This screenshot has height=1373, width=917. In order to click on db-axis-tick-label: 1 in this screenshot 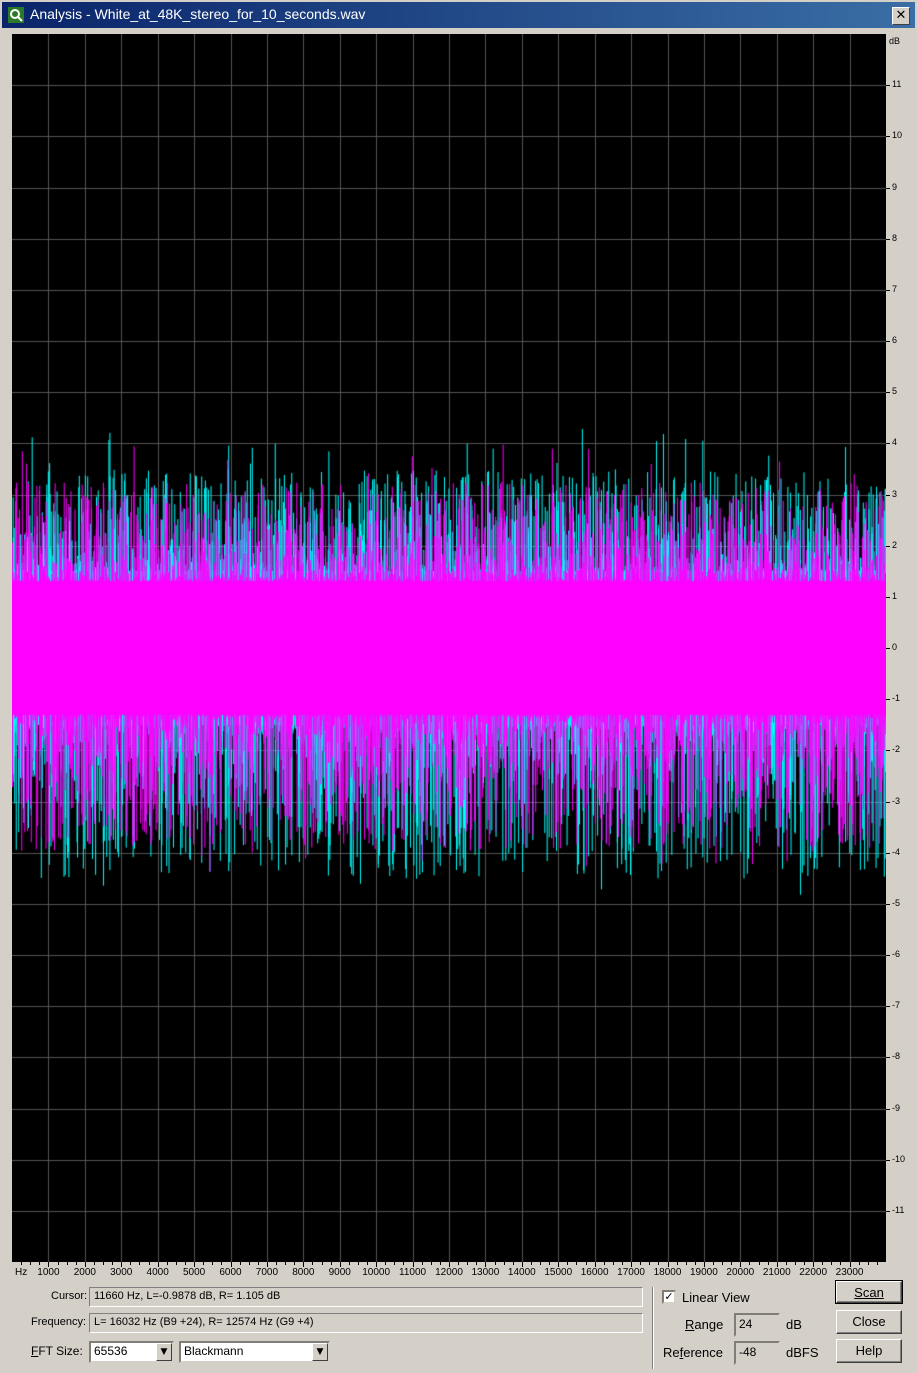, I will do `click(895, 595)`.